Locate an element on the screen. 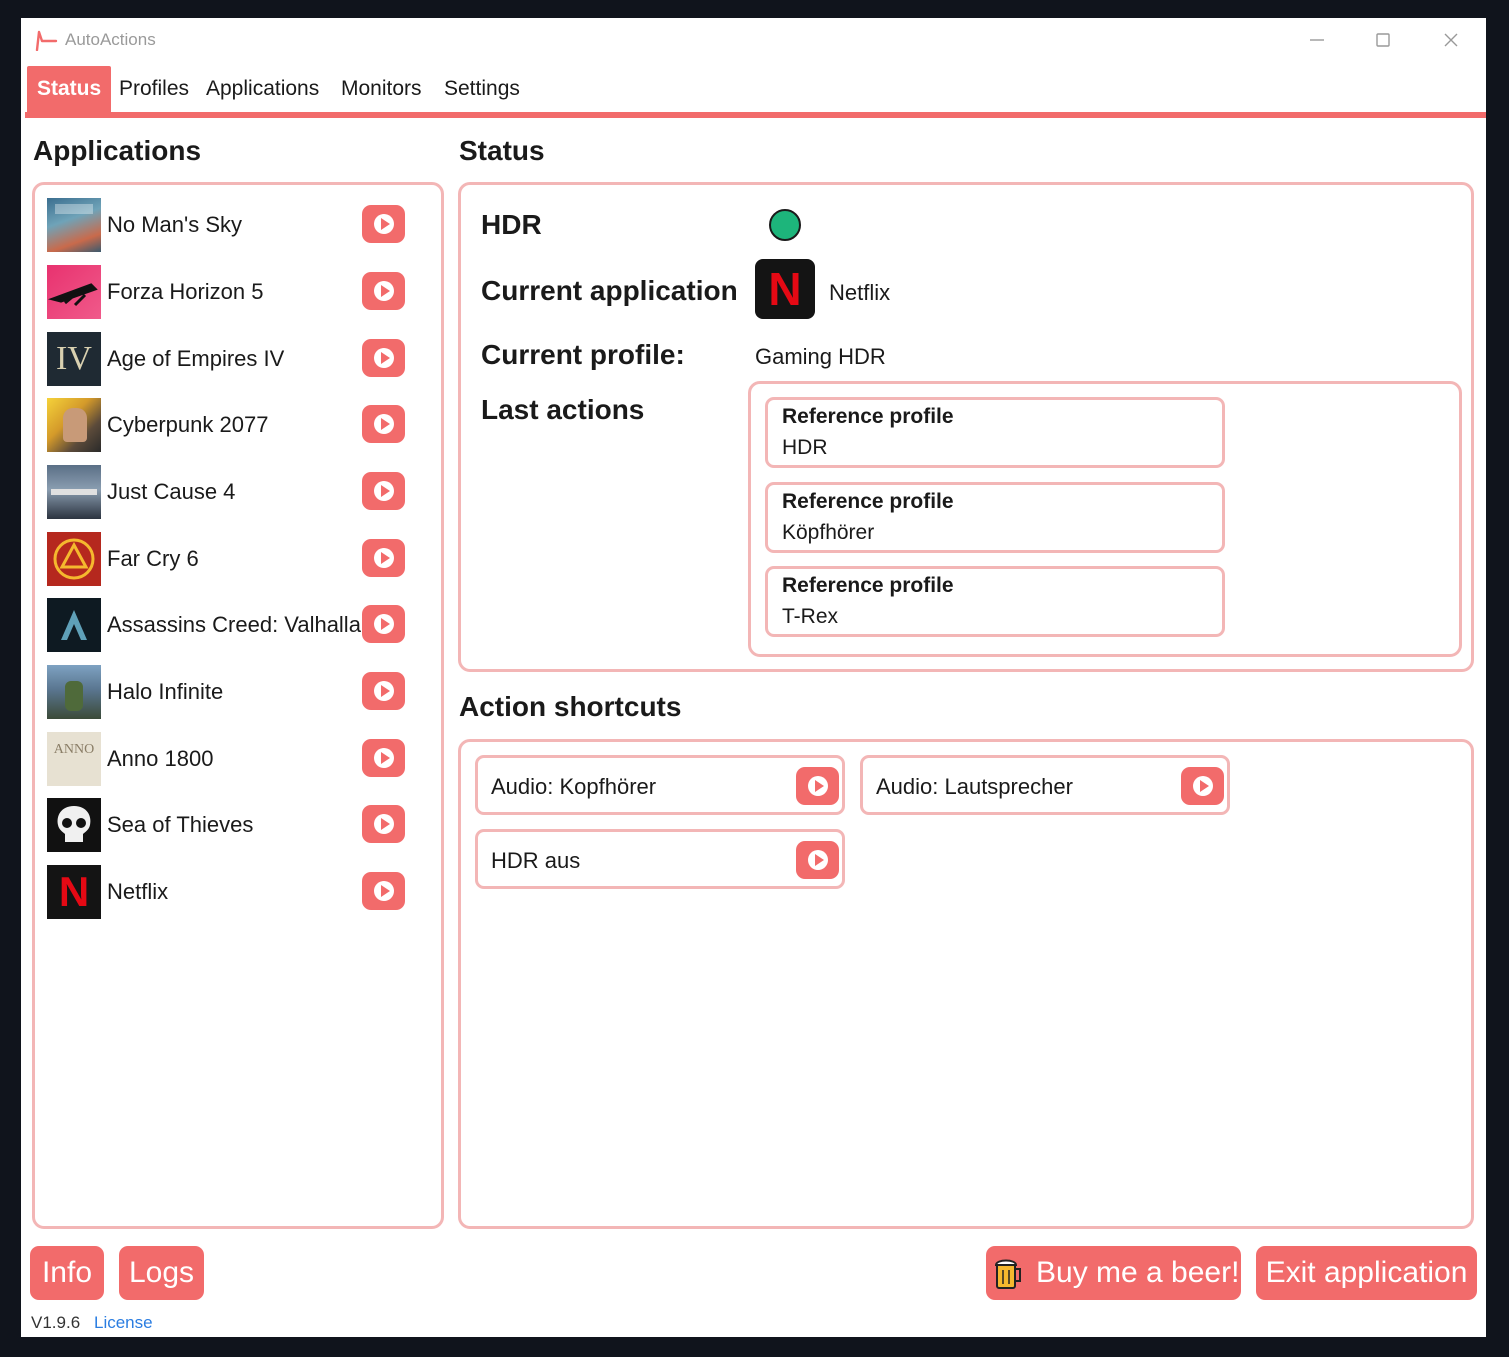 The width and height of the screenshot is (1509, 1357). current-application-value: Netflix is located at coordinates (860, 292).